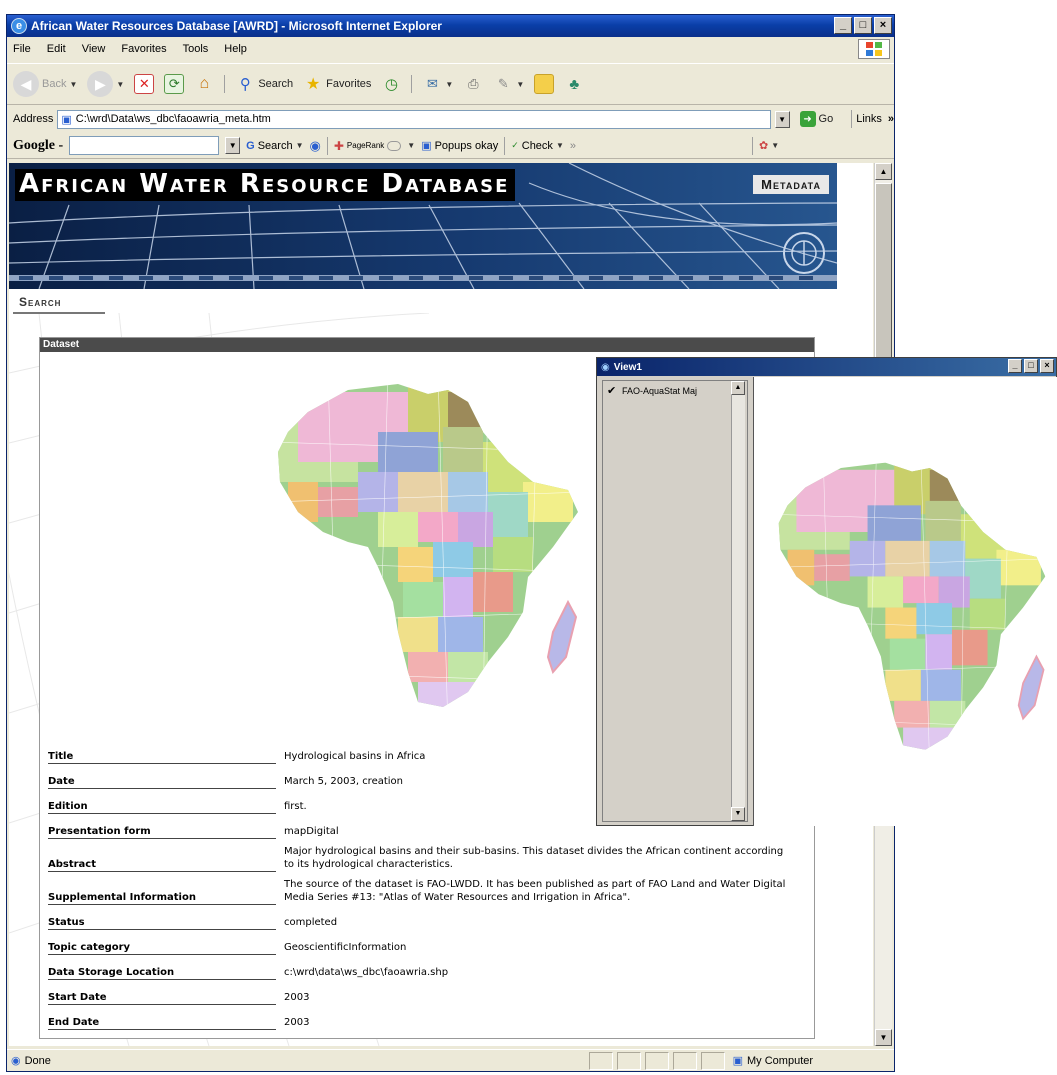 The height and width of the screenshot is (1075, 1057). What do you see at coordinates (1047, 366) in the screenshot?
I see `view1-close-button: ×` at bounding box center [1047, 366].